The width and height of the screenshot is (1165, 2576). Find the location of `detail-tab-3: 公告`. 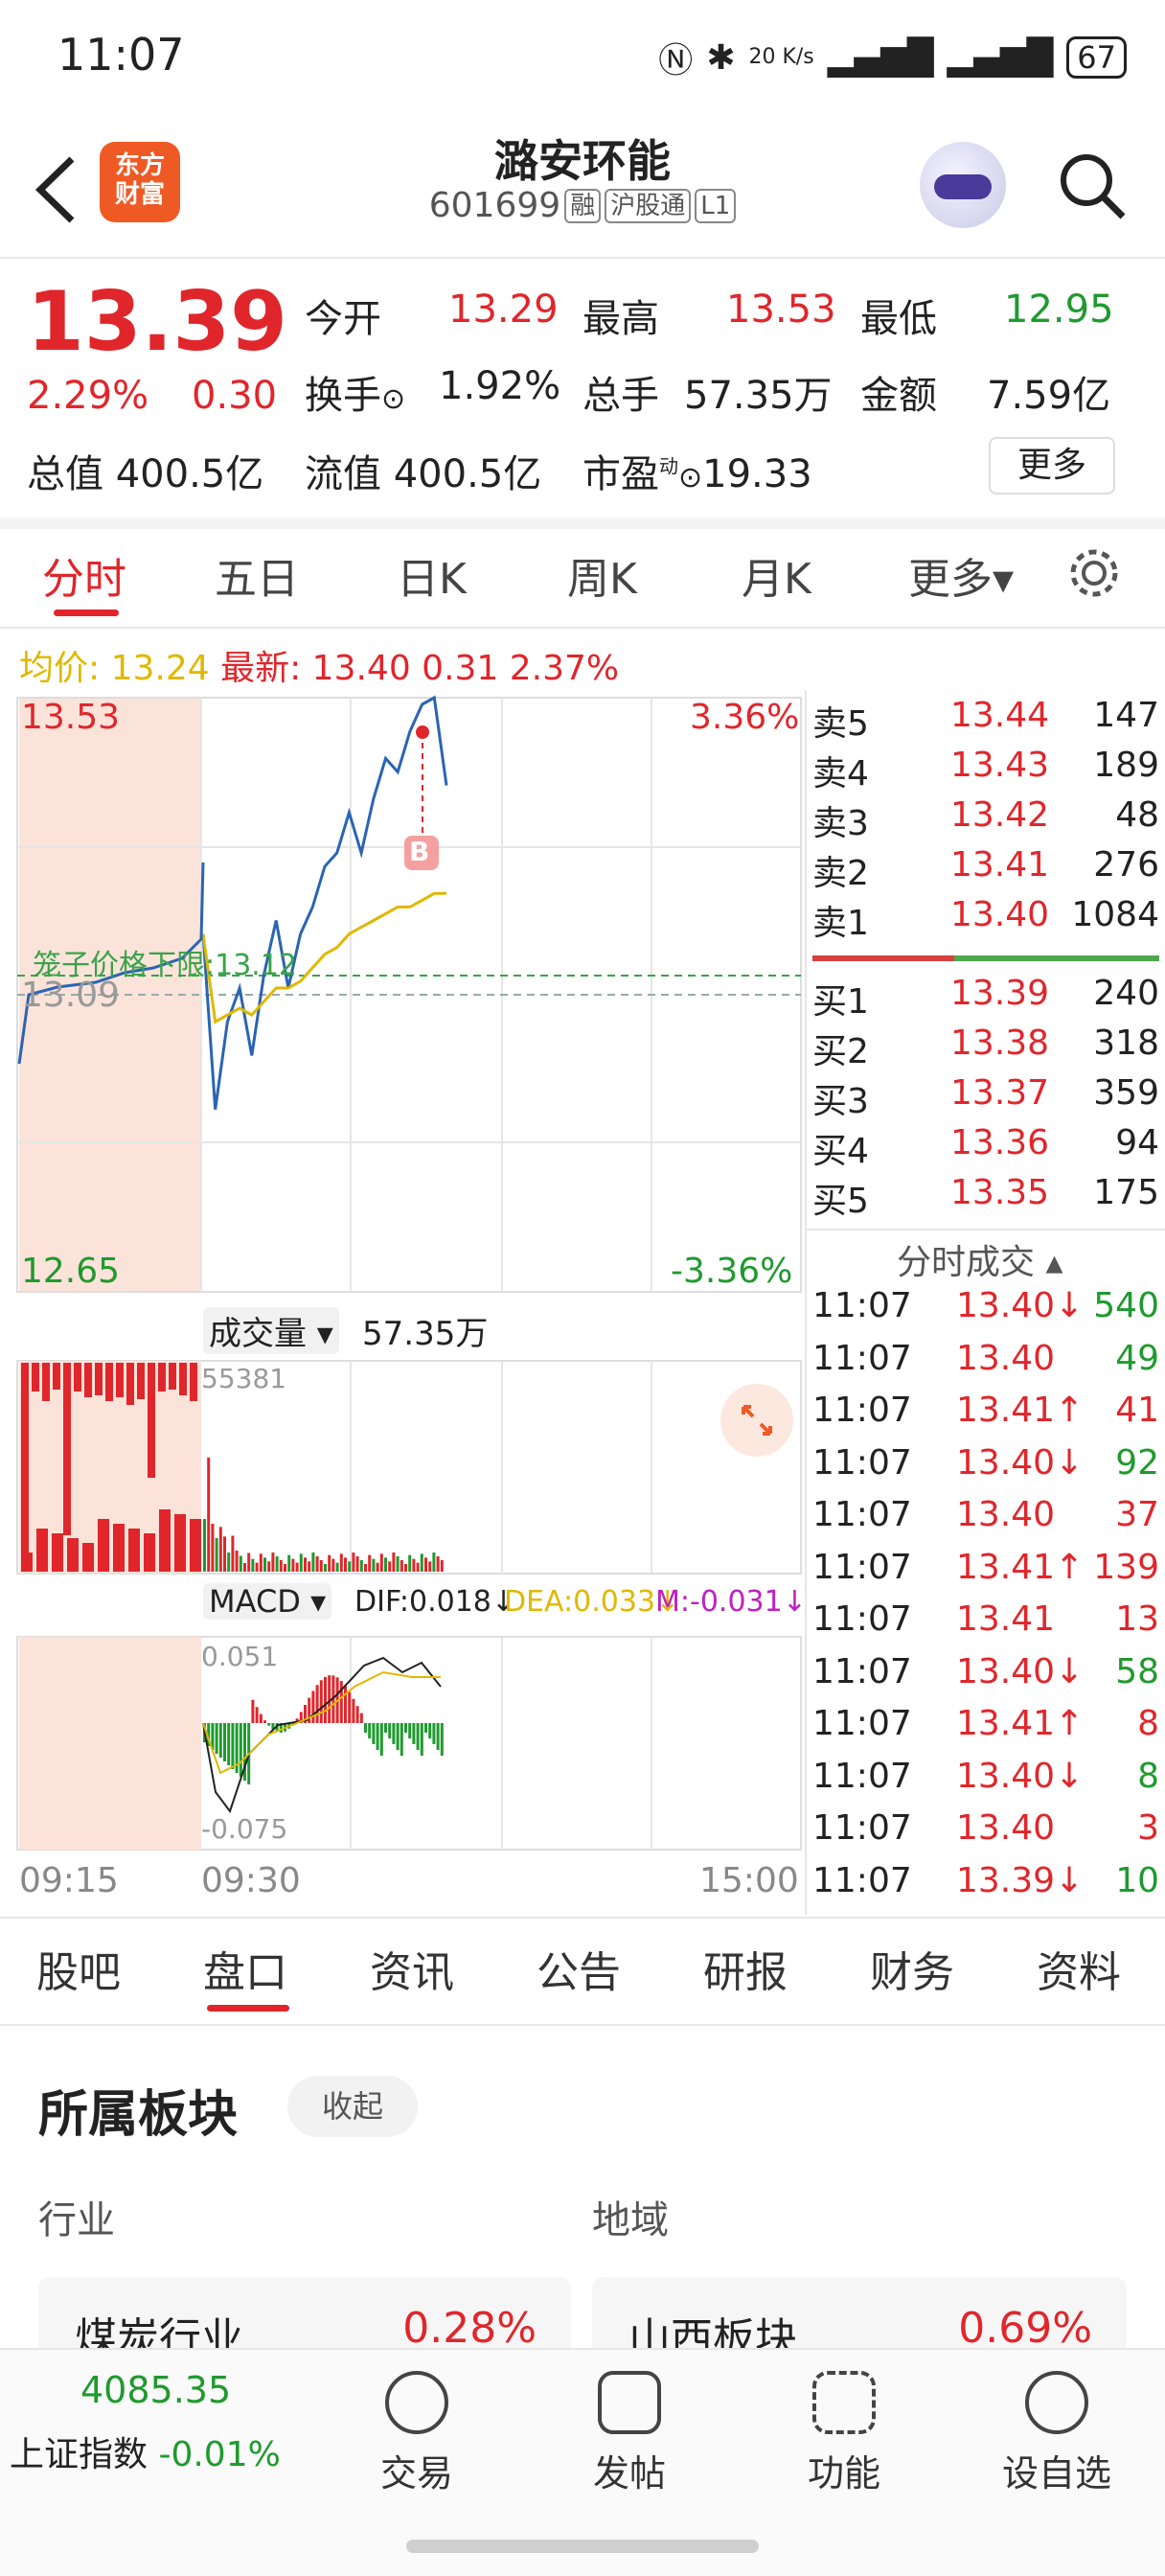

detail-tab-3: 公告 is located at coordinates (579, 1968).